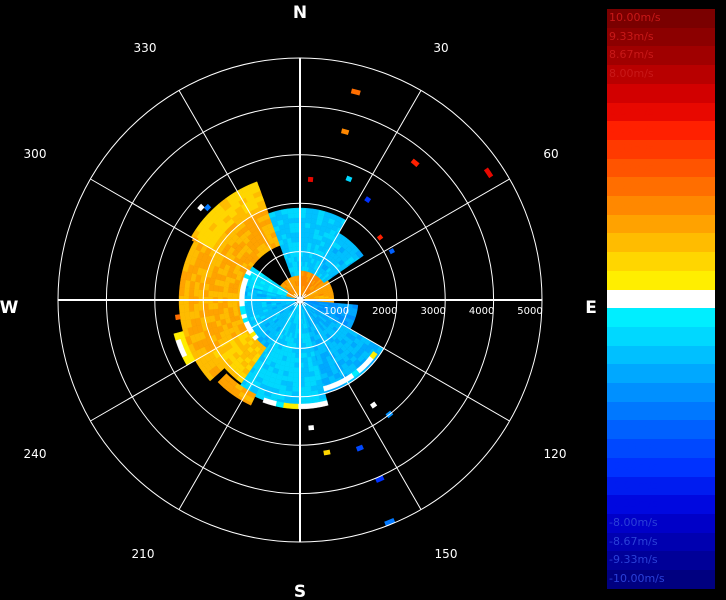 The height and width of the screenshot is (600, 726). I want to click on legend-label: -0.67m/s, so click(633, 317).